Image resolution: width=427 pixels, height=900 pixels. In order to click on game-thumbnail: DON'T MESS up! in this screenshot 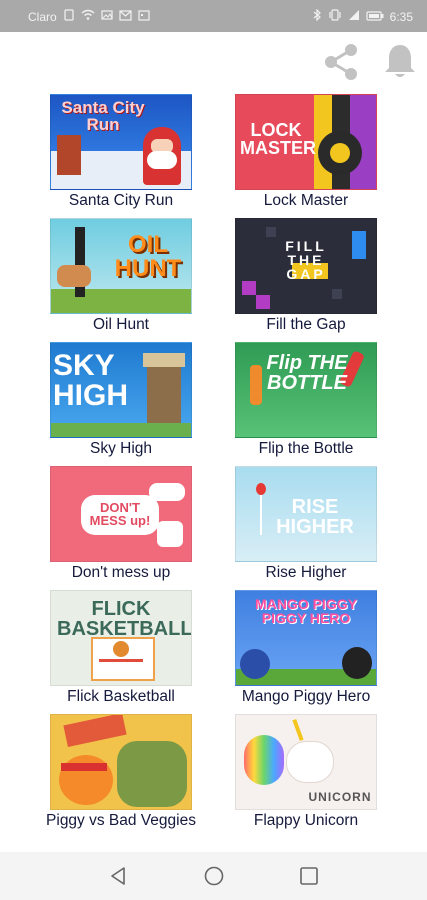, I will do `click(121, 514)`.